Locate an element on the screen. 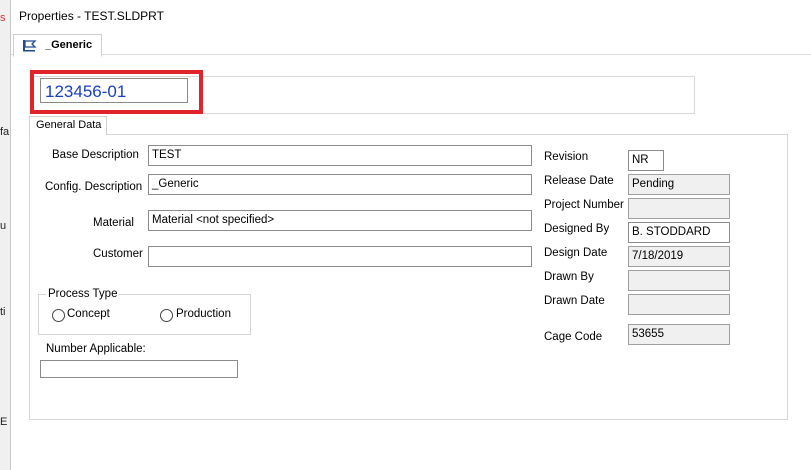 Image resolution: width=811 pixels, height=470 pixels. revision-label: Revision is located at coordinates (566, 157).